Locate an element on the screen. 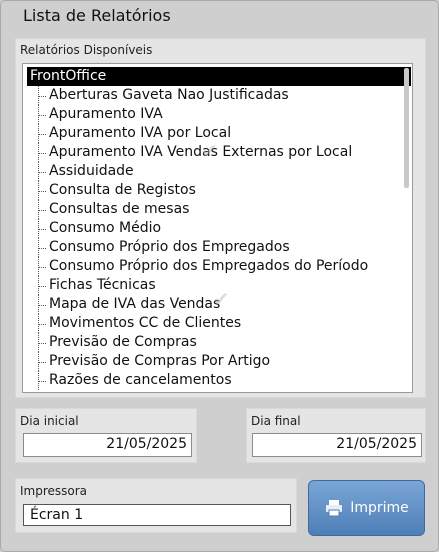  tree-item-label: Assiduidade is located at coordinates (91, 171).